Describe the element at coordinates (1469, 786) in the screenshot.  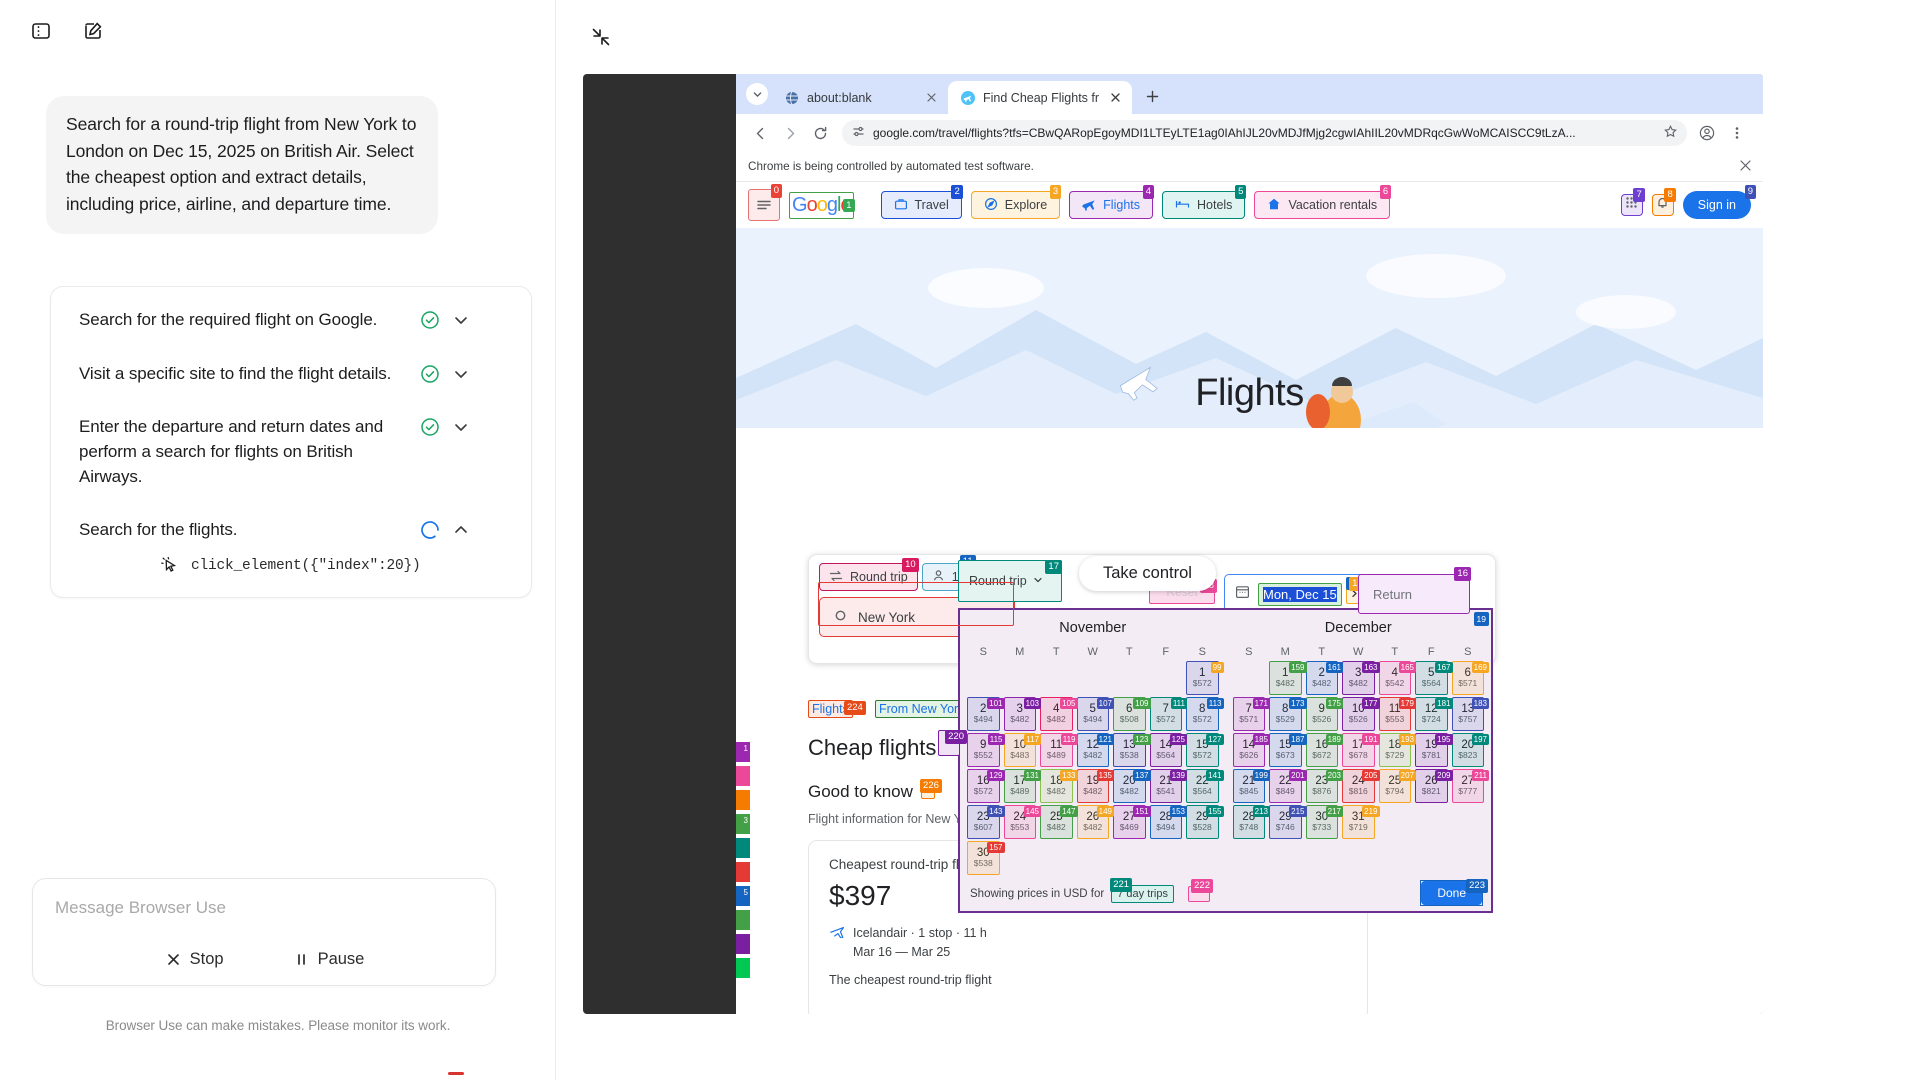
I see `calendar-day-cell: 27 $777 211` at that location.